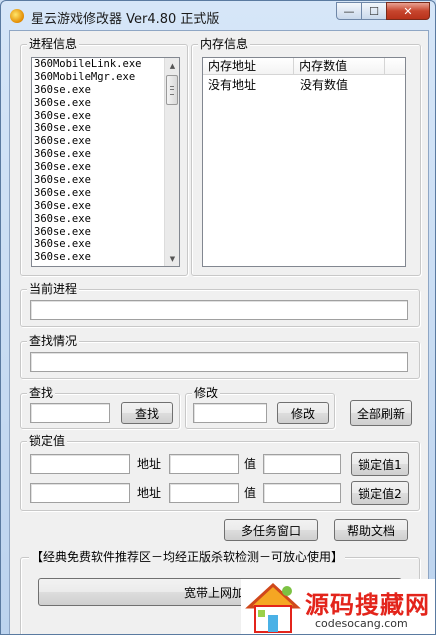 Image resolution: width=436 pixels, height=635 pixels. Describe the element at coordinates (250, 464) in the screenshot. I see `lock1-value-label: 值` at that location.